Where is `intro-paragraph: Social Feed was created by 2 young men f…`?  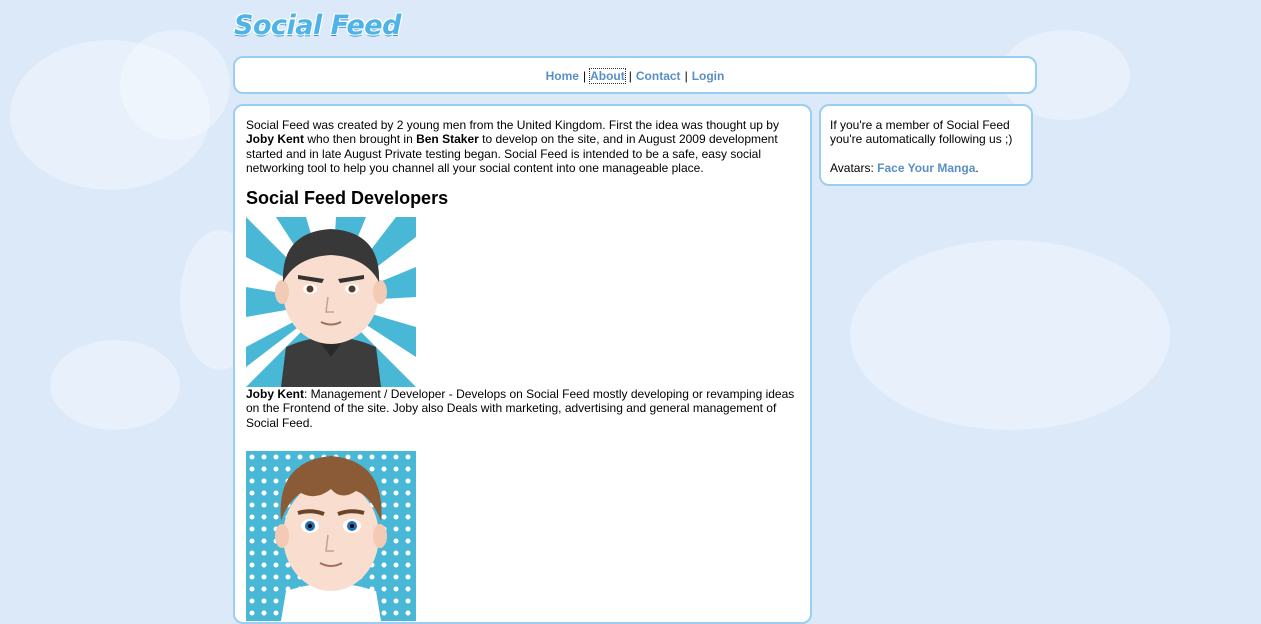 intro-paragraph: Social Feed was created by 2 young men f… is located at coordinates (522, 147).